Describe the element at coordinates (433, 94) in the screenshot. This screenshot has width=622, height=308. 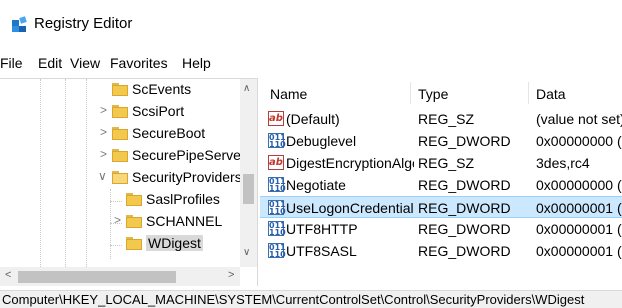
I see `column-header-type: Type` at that location.